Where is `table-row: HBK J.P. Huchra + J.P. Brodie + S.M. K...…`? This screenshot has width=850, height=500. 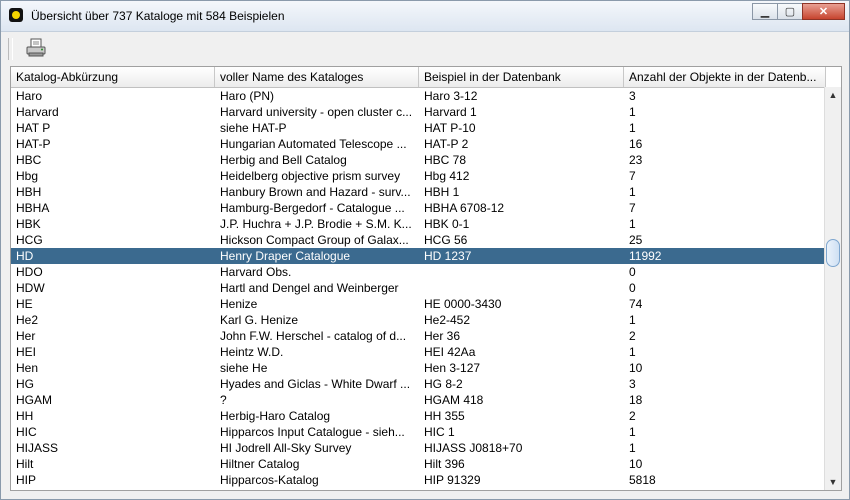 table-row: HBK J.P. Huchra + J.P. Brodie + S.M. K...… is located at coordinates (418, 224).